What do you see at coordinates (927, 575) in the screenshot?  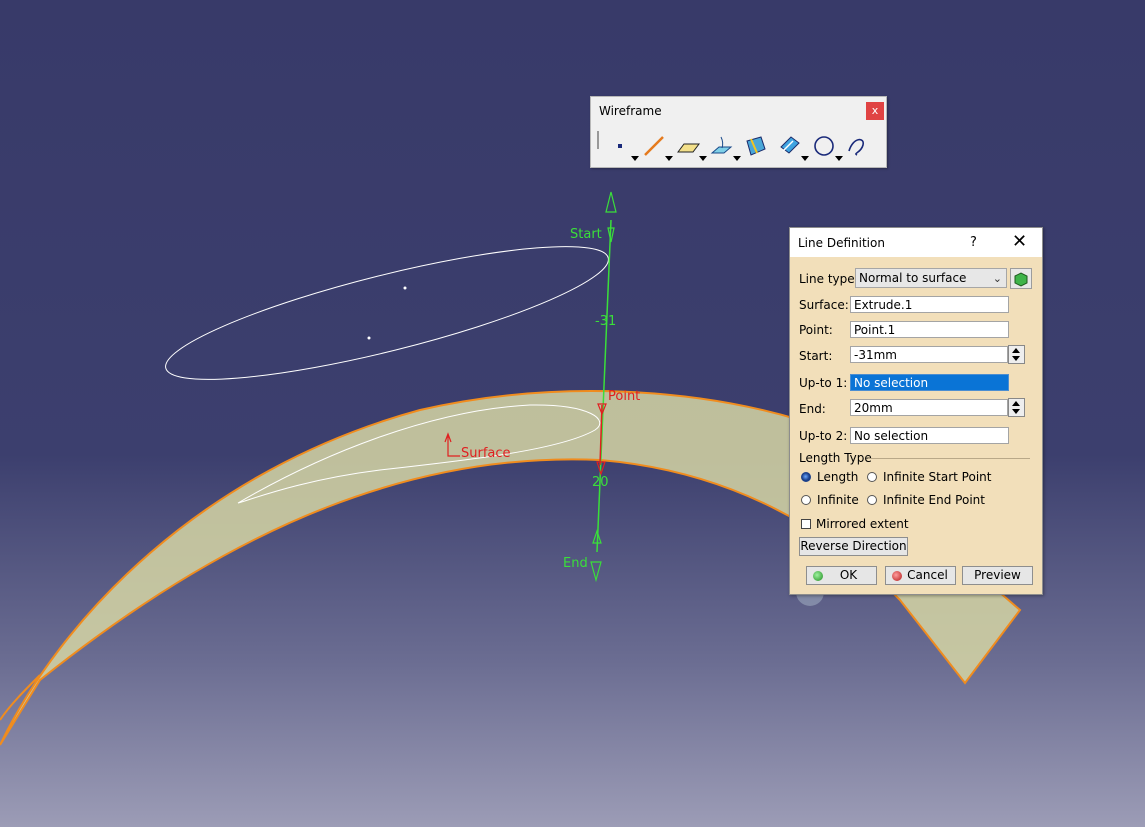 I see `cancel-label: Cancel` at bounding box center [927, 575].